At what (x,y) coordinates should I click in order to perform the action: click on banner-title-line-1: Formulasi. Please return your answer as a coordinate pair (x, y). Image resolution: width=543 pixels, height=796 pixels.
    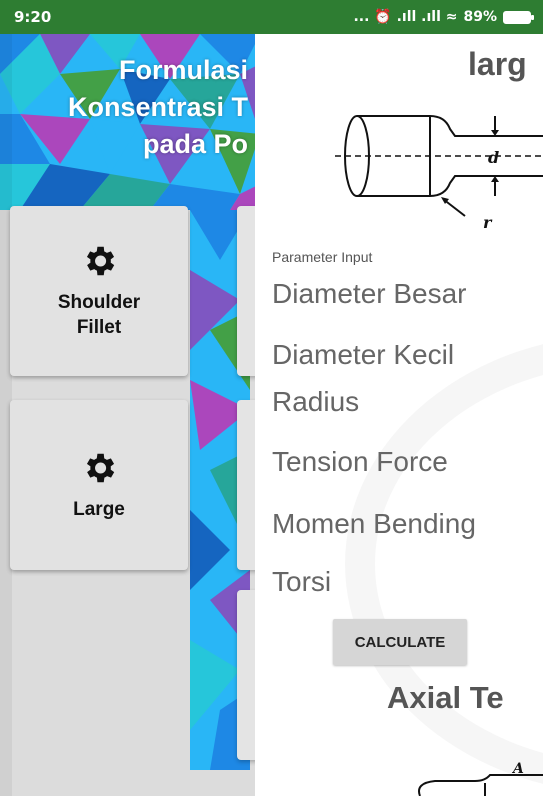
    Looking at the image, I should click on (183, 70).